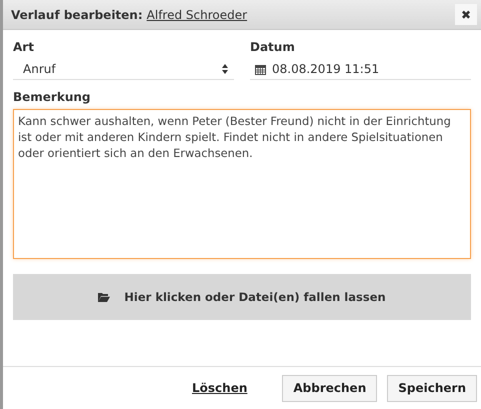  Describe the element at coordinates (197, 15) in the screenshot. I see `name-link: Alfred Schroeder` at that location.